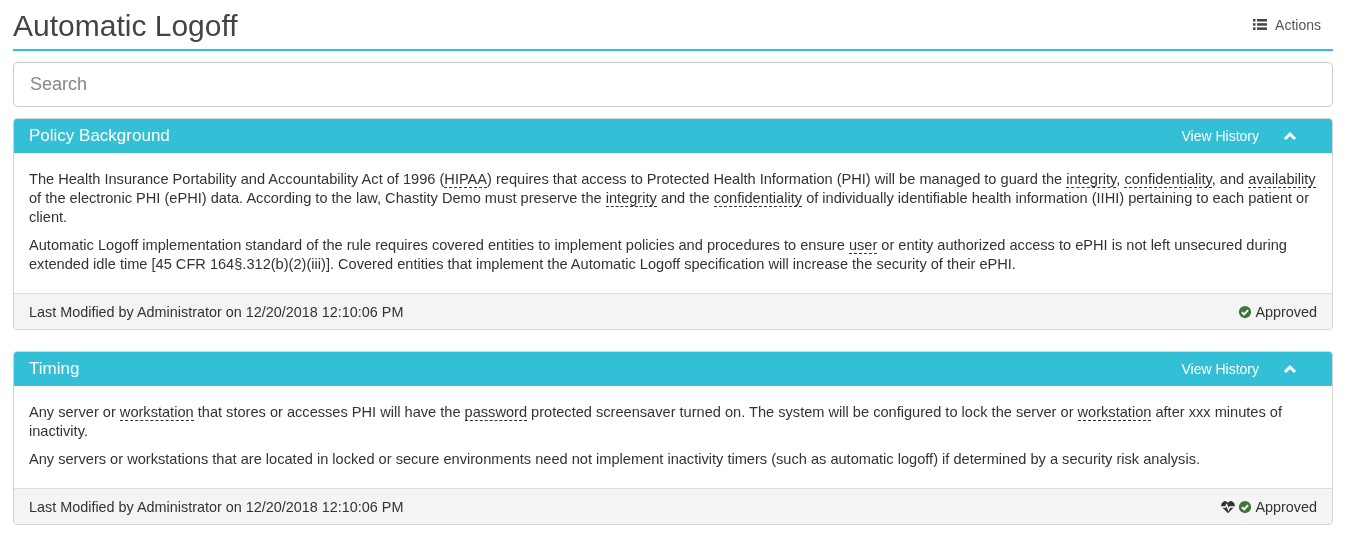  What do you see at coordinates (656, 422) in the screenshot?
I see `paragraph: Any server or workstation that stores or accesses PHI will have the password protected screensaver turned on. The system will be configured to lock the server or workstation after xxx minutes of inactivity.` at bounding box center [656, 422].